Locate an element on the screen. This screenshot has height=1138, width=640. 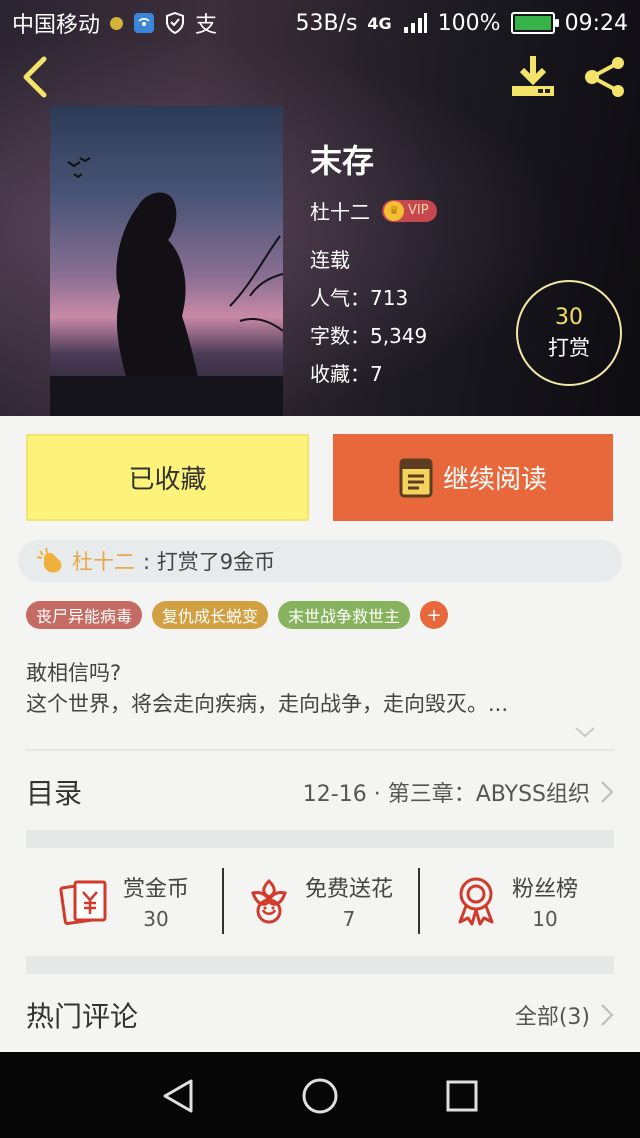
hot-comments-row: 热门评论 全部(3) is located at coordinates (320, 1015).